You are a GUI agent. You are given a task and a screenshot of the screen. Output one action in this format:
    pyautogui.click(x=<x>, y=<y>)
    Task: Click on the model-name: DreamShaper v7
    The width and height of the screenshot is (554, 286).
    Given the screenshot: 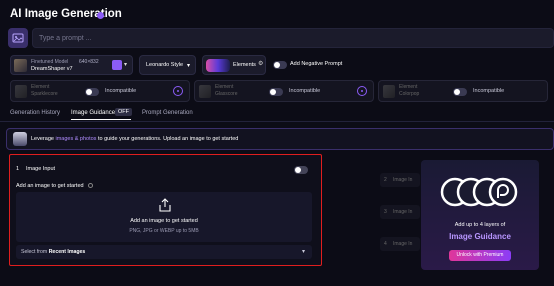 What is the action you would take?
    pyautogui.click(x=52, y=69)
    